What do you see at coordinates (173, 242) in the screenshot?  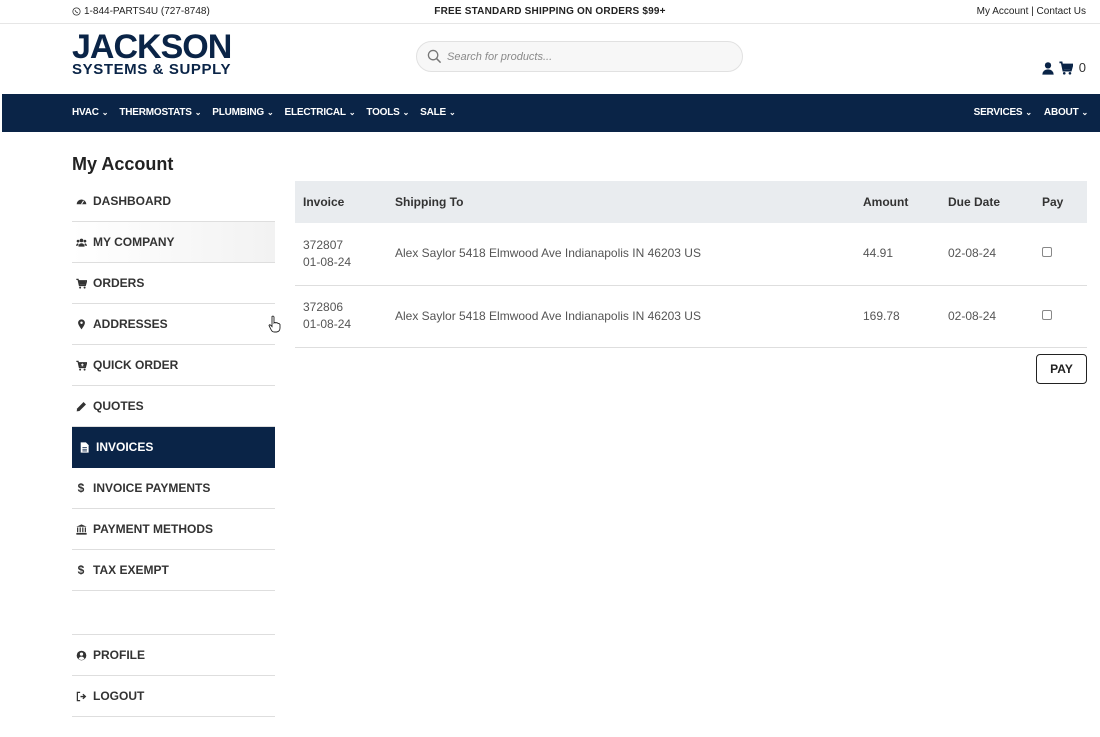 I see `sidebar-item-my-company: MY COMPANY` at bounding box center [173, 242].